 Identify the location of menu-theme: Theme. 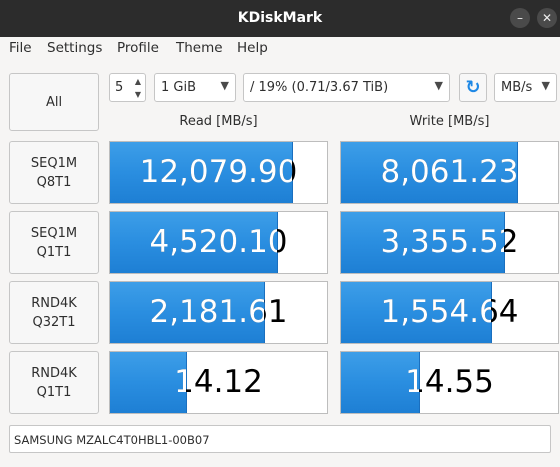
(199, 48).